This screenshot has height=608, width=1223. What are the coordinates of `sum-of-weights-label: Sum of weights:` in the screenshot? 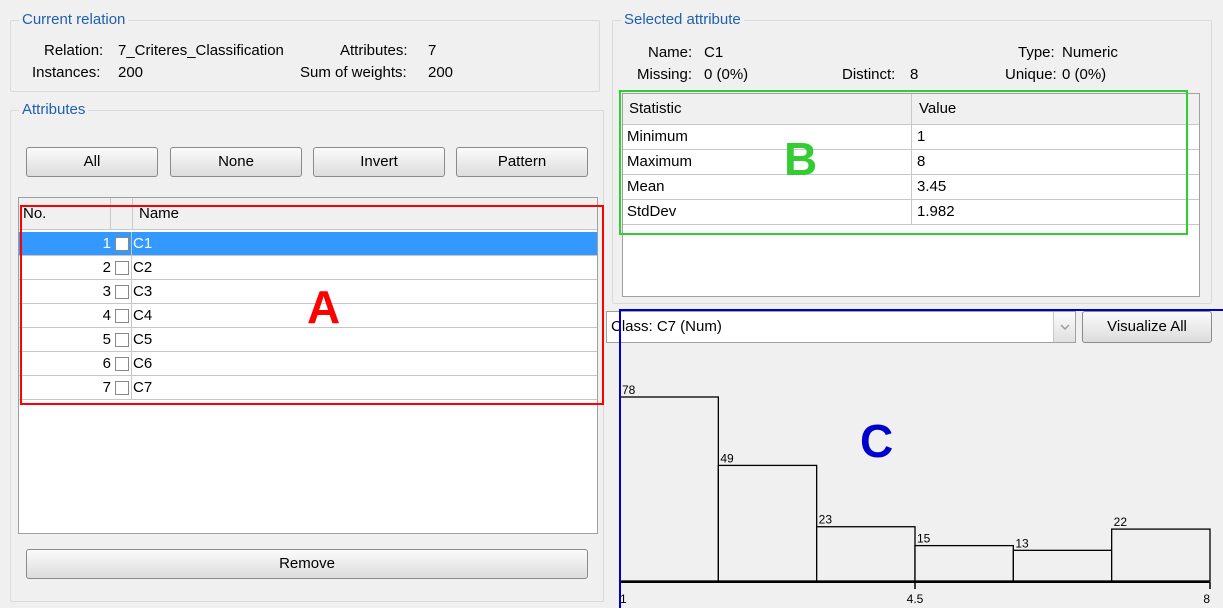 It's located at (353, 72).